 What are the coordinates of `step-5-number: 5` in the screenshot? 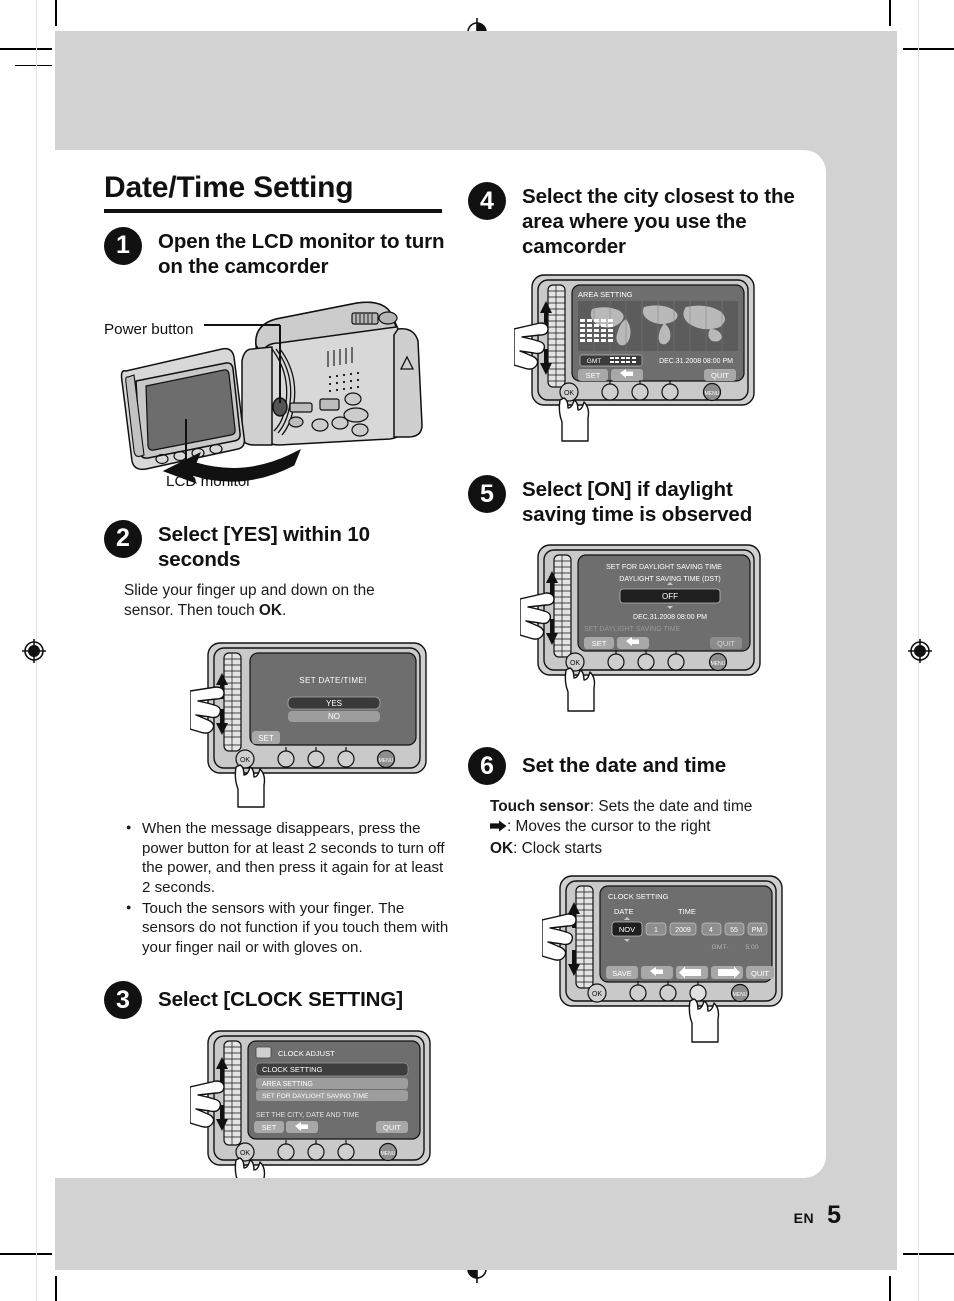 It's located at (487, 494).